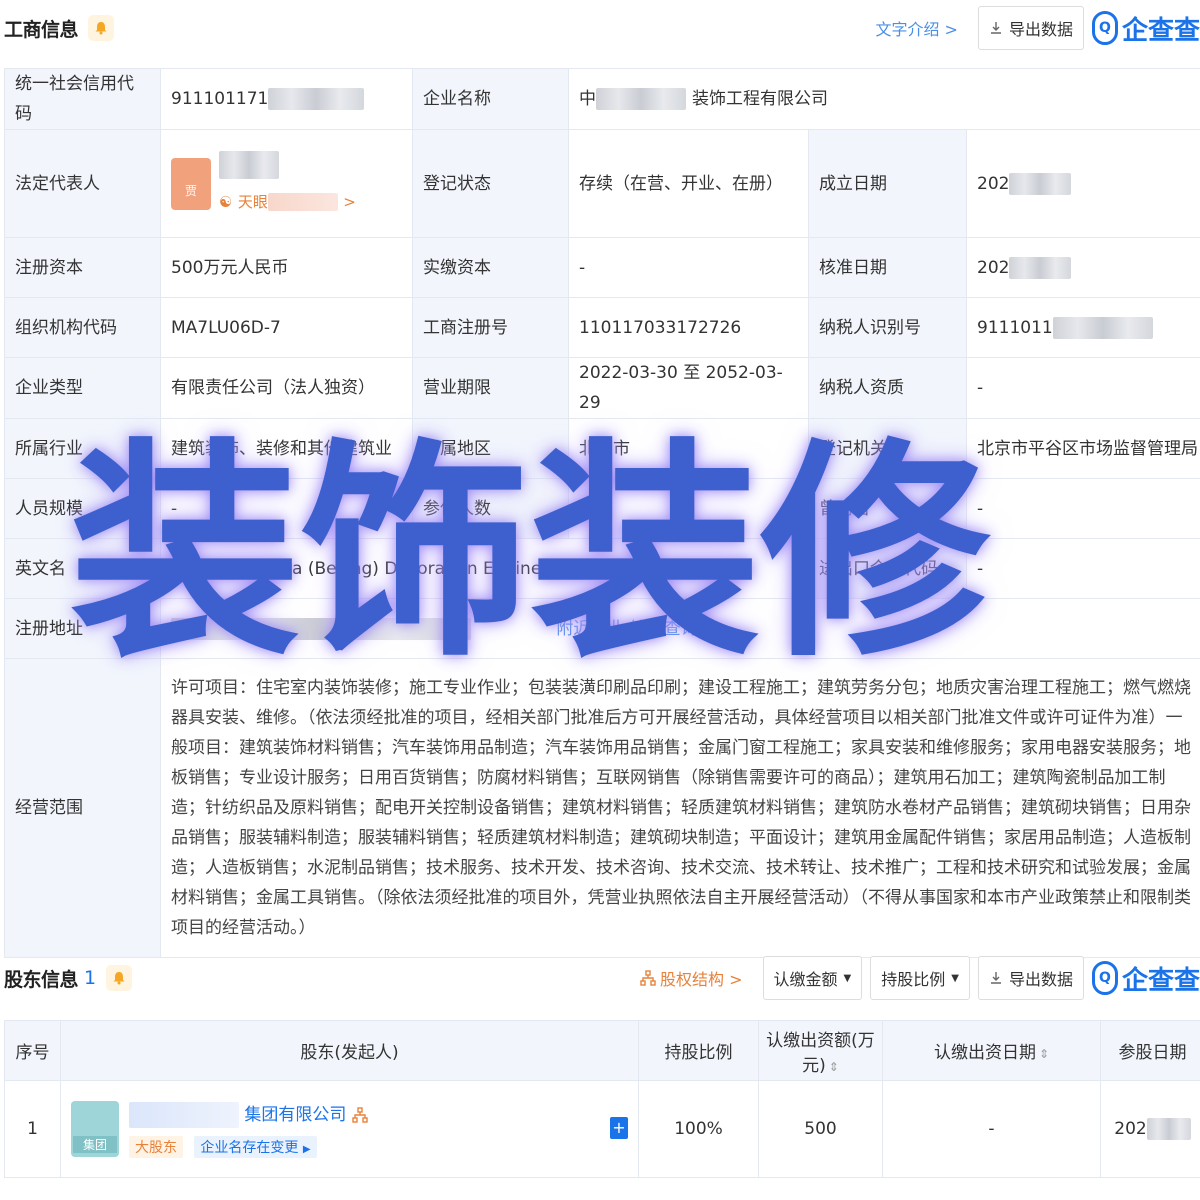  What do you see at coordinates (286, 327) in the screenshot?
I see `org-code-value: MA7LU06D-7` at bounding box center [286, 327].